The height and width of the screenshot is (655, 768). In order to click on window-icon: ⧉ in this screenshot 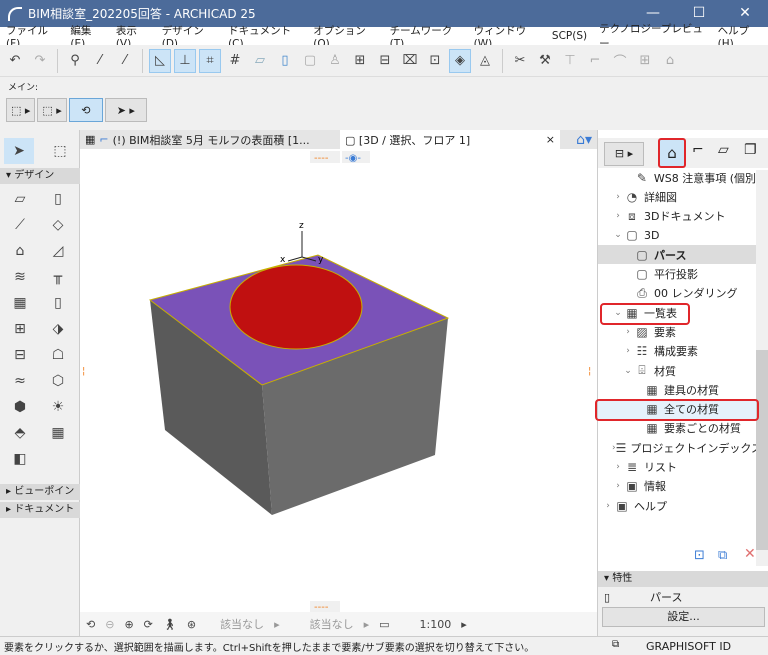, I will do `click(615, 644)`.